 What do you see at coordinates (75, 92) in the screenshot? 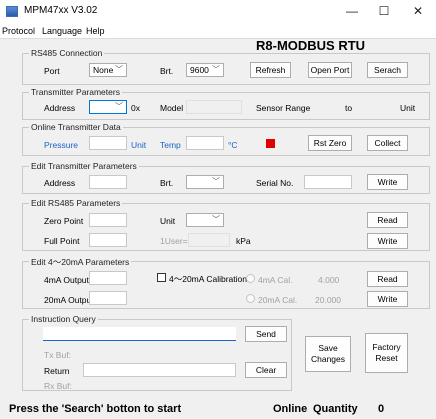
I see `group-title: Transmitter Parameters` at bounding box center [75, 92].